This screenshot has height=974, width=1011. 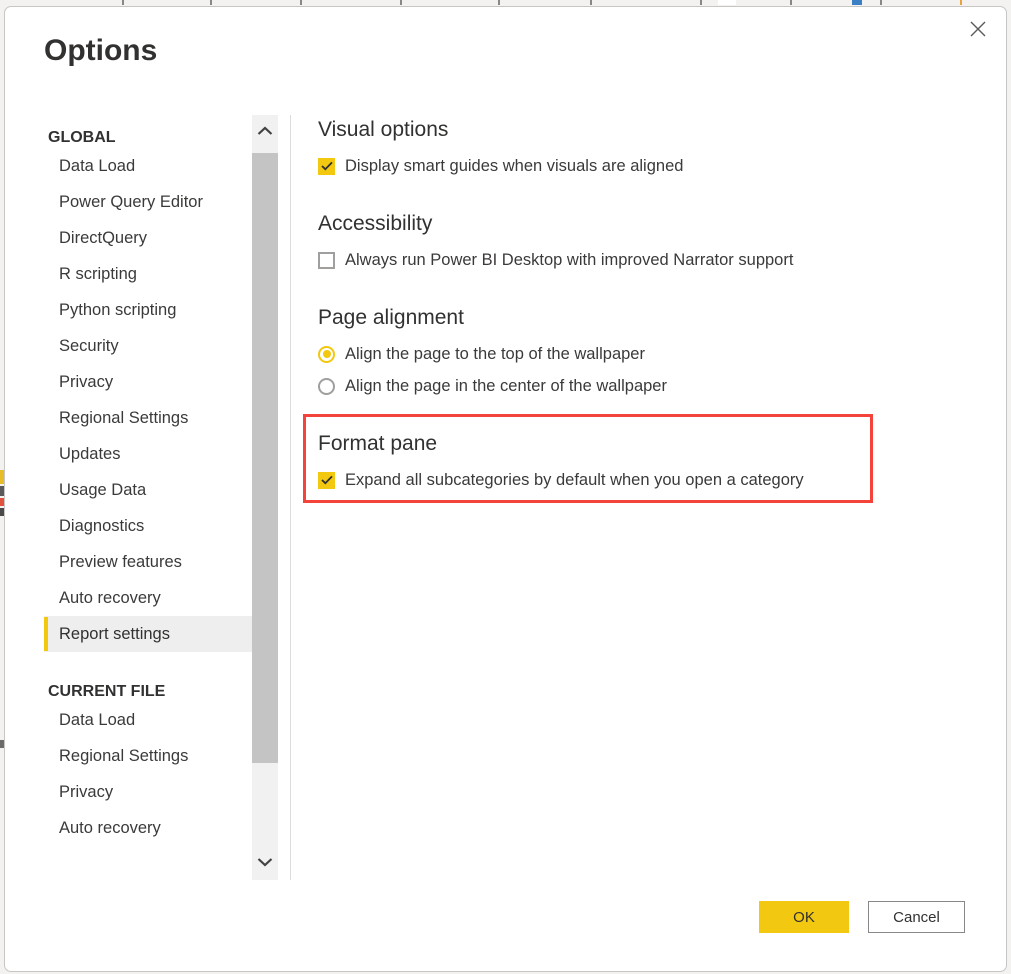 I want to click on sidebar-item-auto-recovery: Auto recovery, so click(x=148, y=598).